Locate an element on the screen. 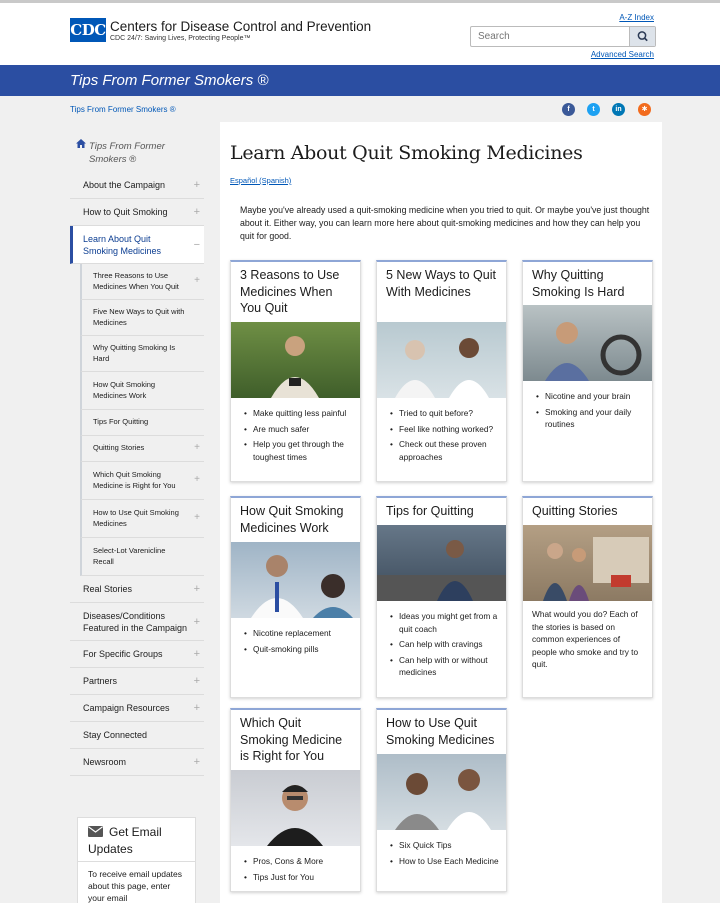 This screenshot has height=903, width=720. card-bullet: Are much safer is located at coordinates (302, 429).